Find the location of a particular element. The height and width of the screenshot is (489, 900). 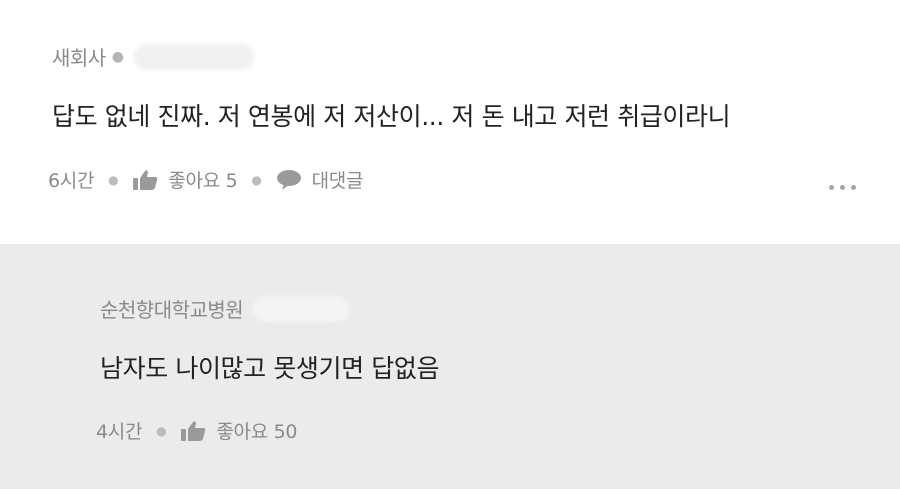

like-label: 좋아요 50 is located at coordinates (257, 432).